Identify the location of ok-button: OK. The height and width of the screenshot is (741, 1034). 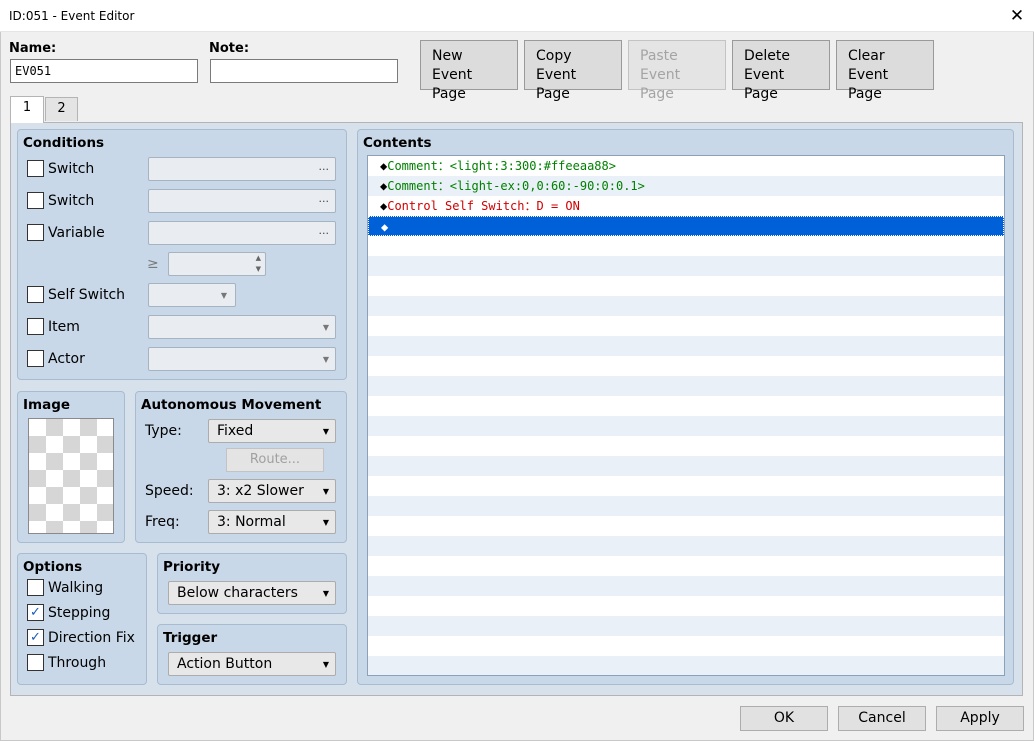
(784, 718).